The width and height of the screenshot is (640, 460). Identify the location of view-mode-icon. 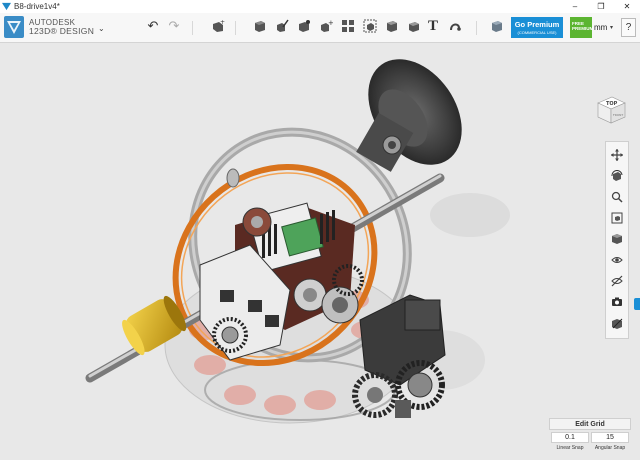
(617, 239).